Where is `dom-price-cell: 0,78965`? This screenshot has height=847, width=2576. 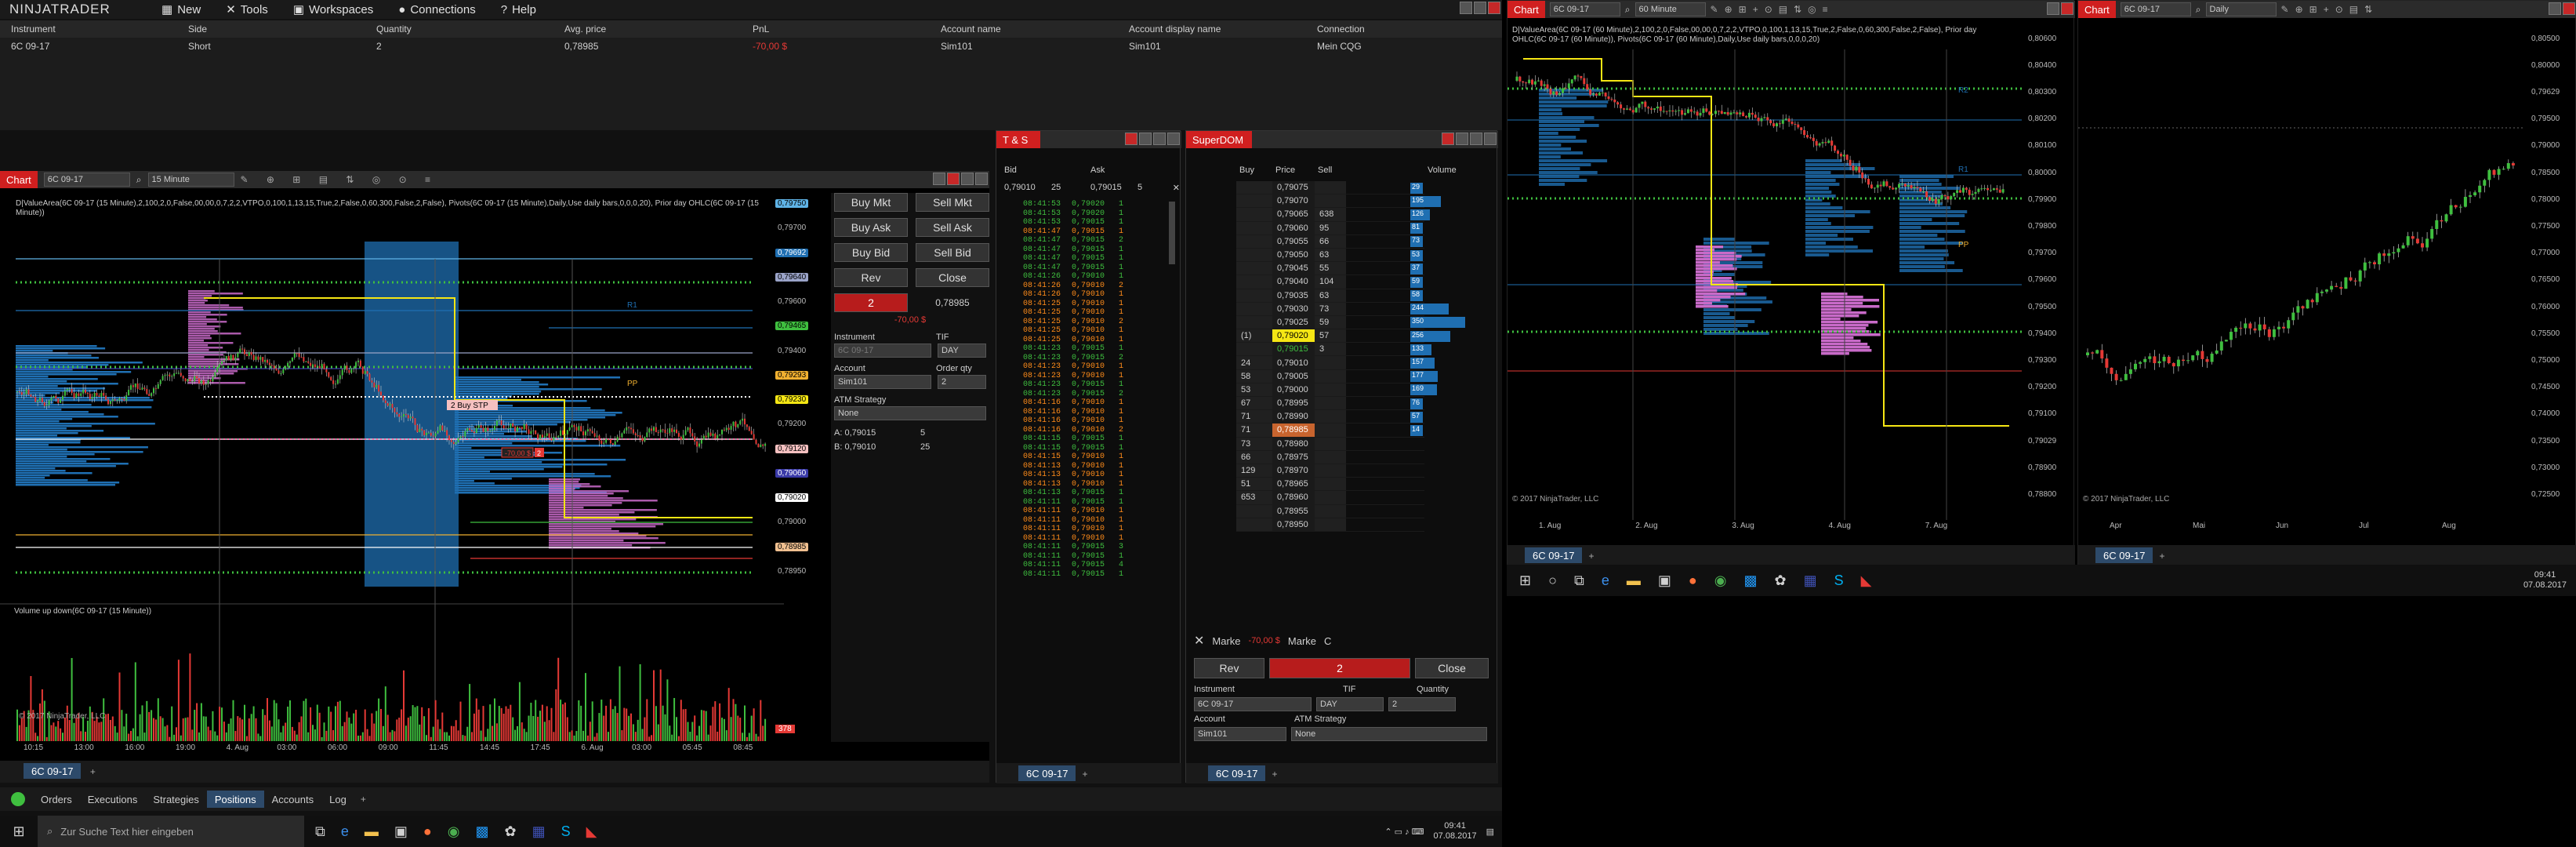
dom-price-cell: 0,78965 is located at coordinates (1293, 484).